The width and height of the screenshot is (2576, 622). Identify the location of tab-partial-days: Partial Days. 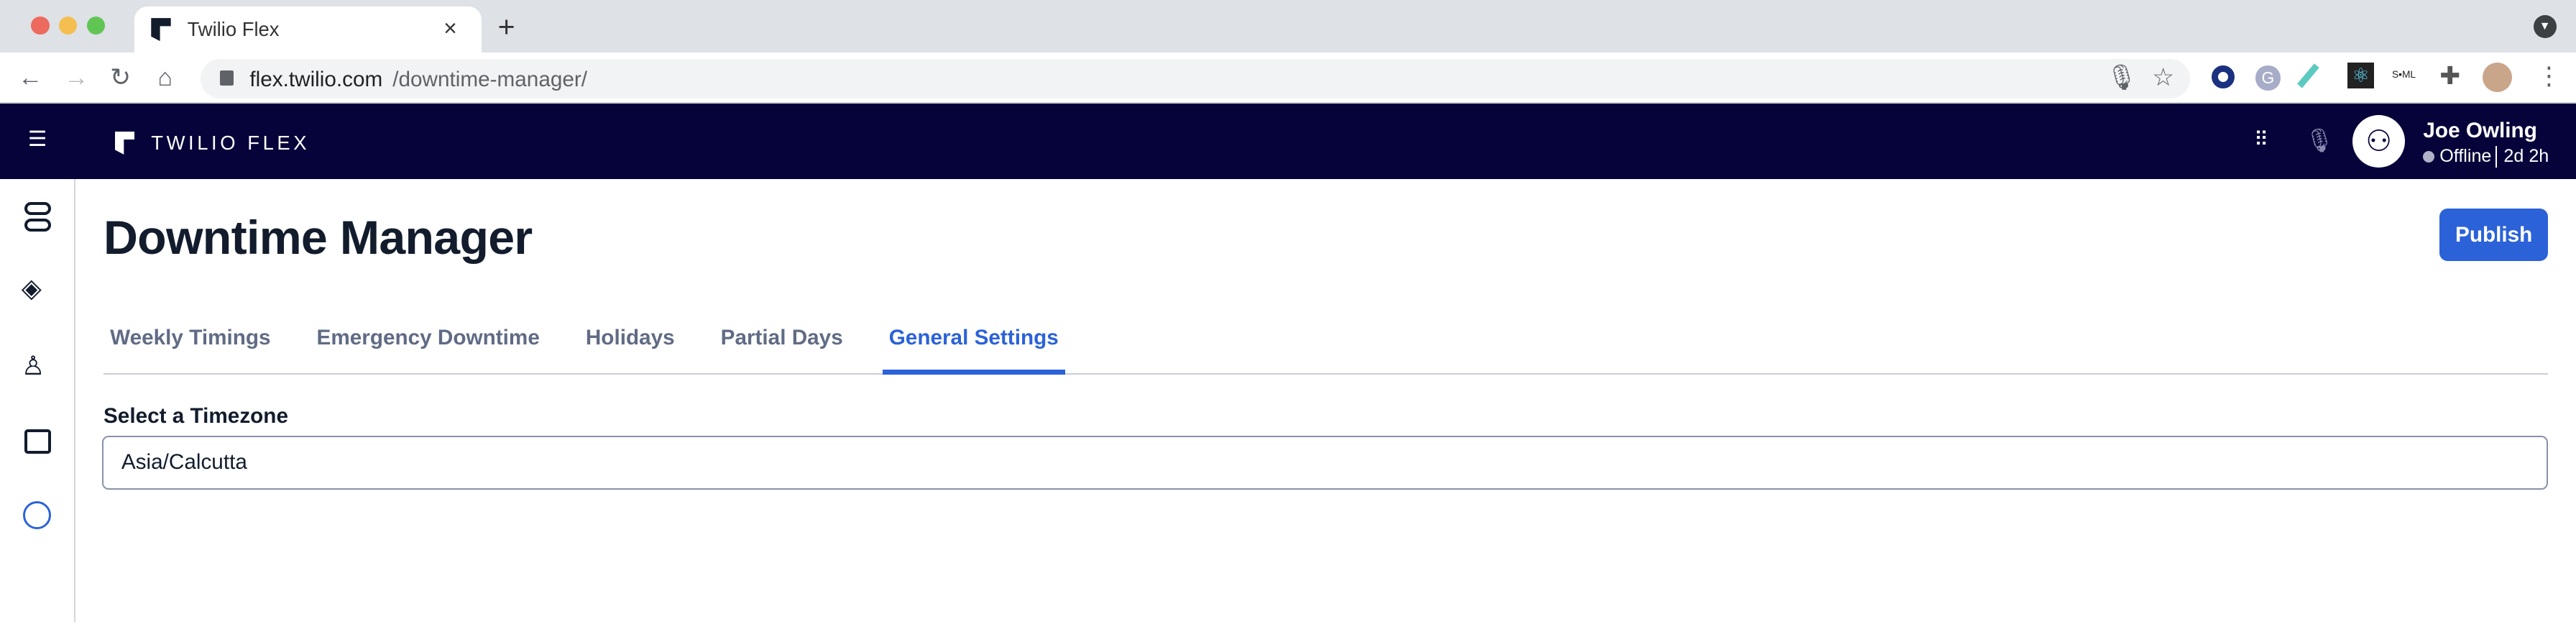
(782, 342).